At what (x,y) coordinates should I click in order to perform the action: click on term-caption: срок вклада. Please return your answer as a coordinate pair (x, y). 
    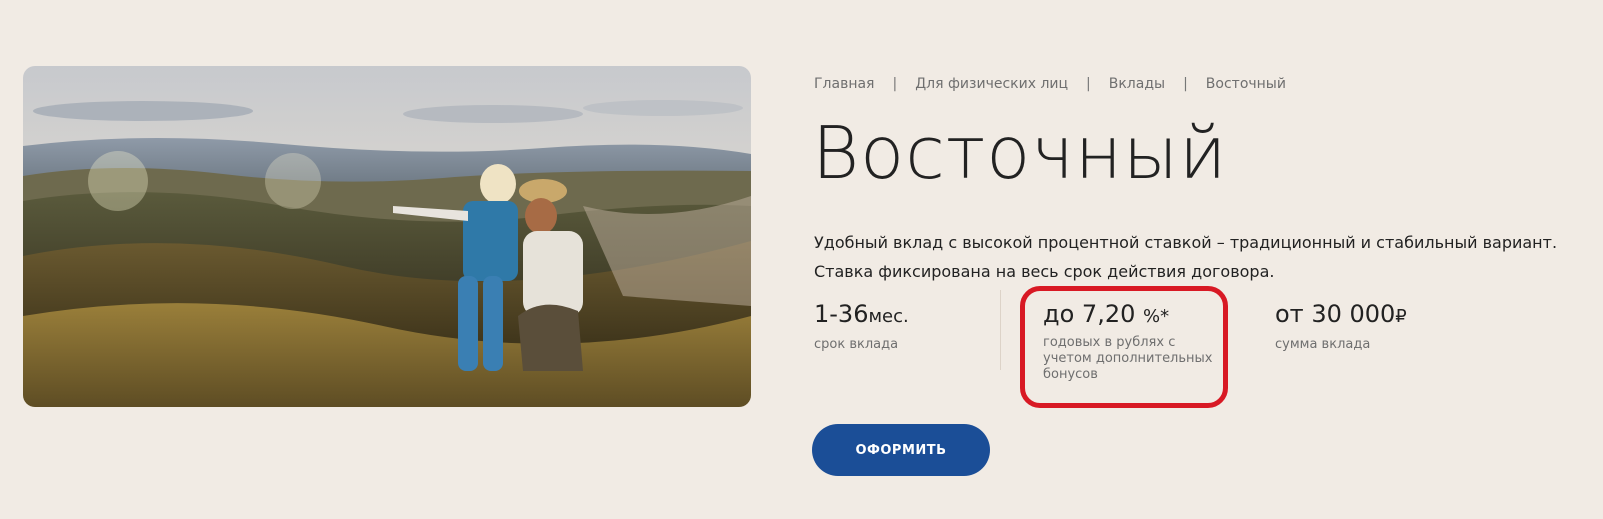
    Looking at the image, I should click on (856, 344).